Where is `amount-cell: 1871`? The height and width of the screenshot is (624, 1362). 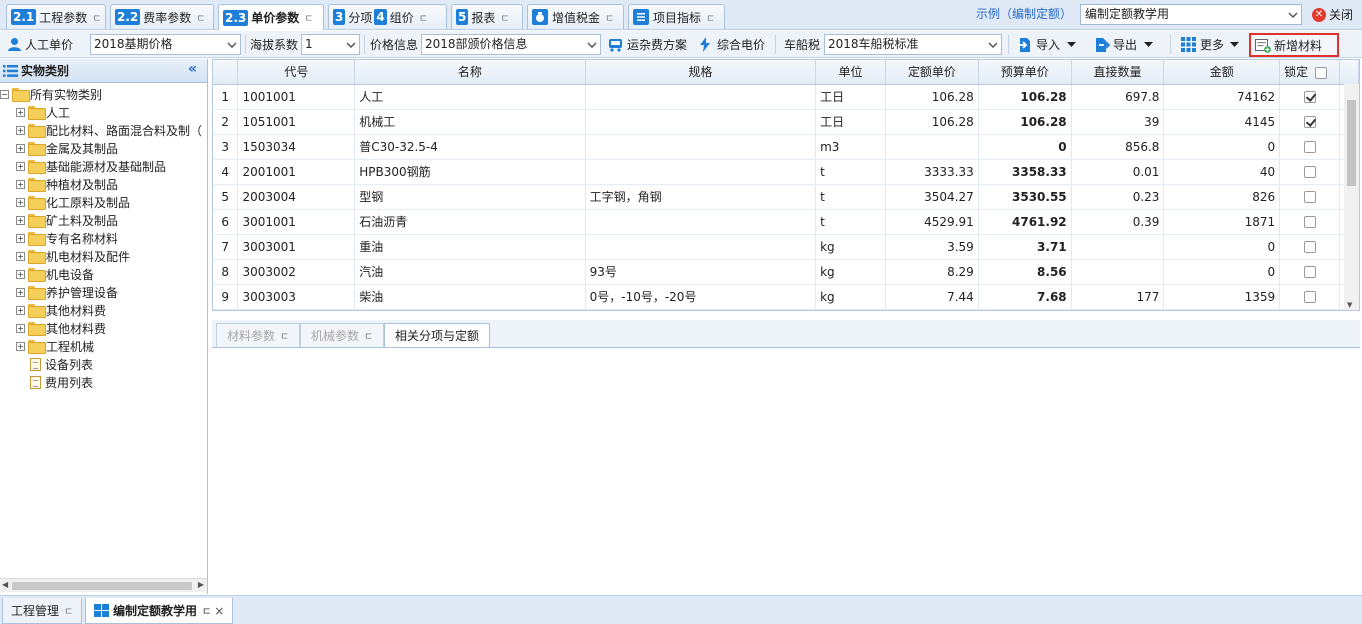 amount-cell: 1871 is located at coordinates (1222, 222).